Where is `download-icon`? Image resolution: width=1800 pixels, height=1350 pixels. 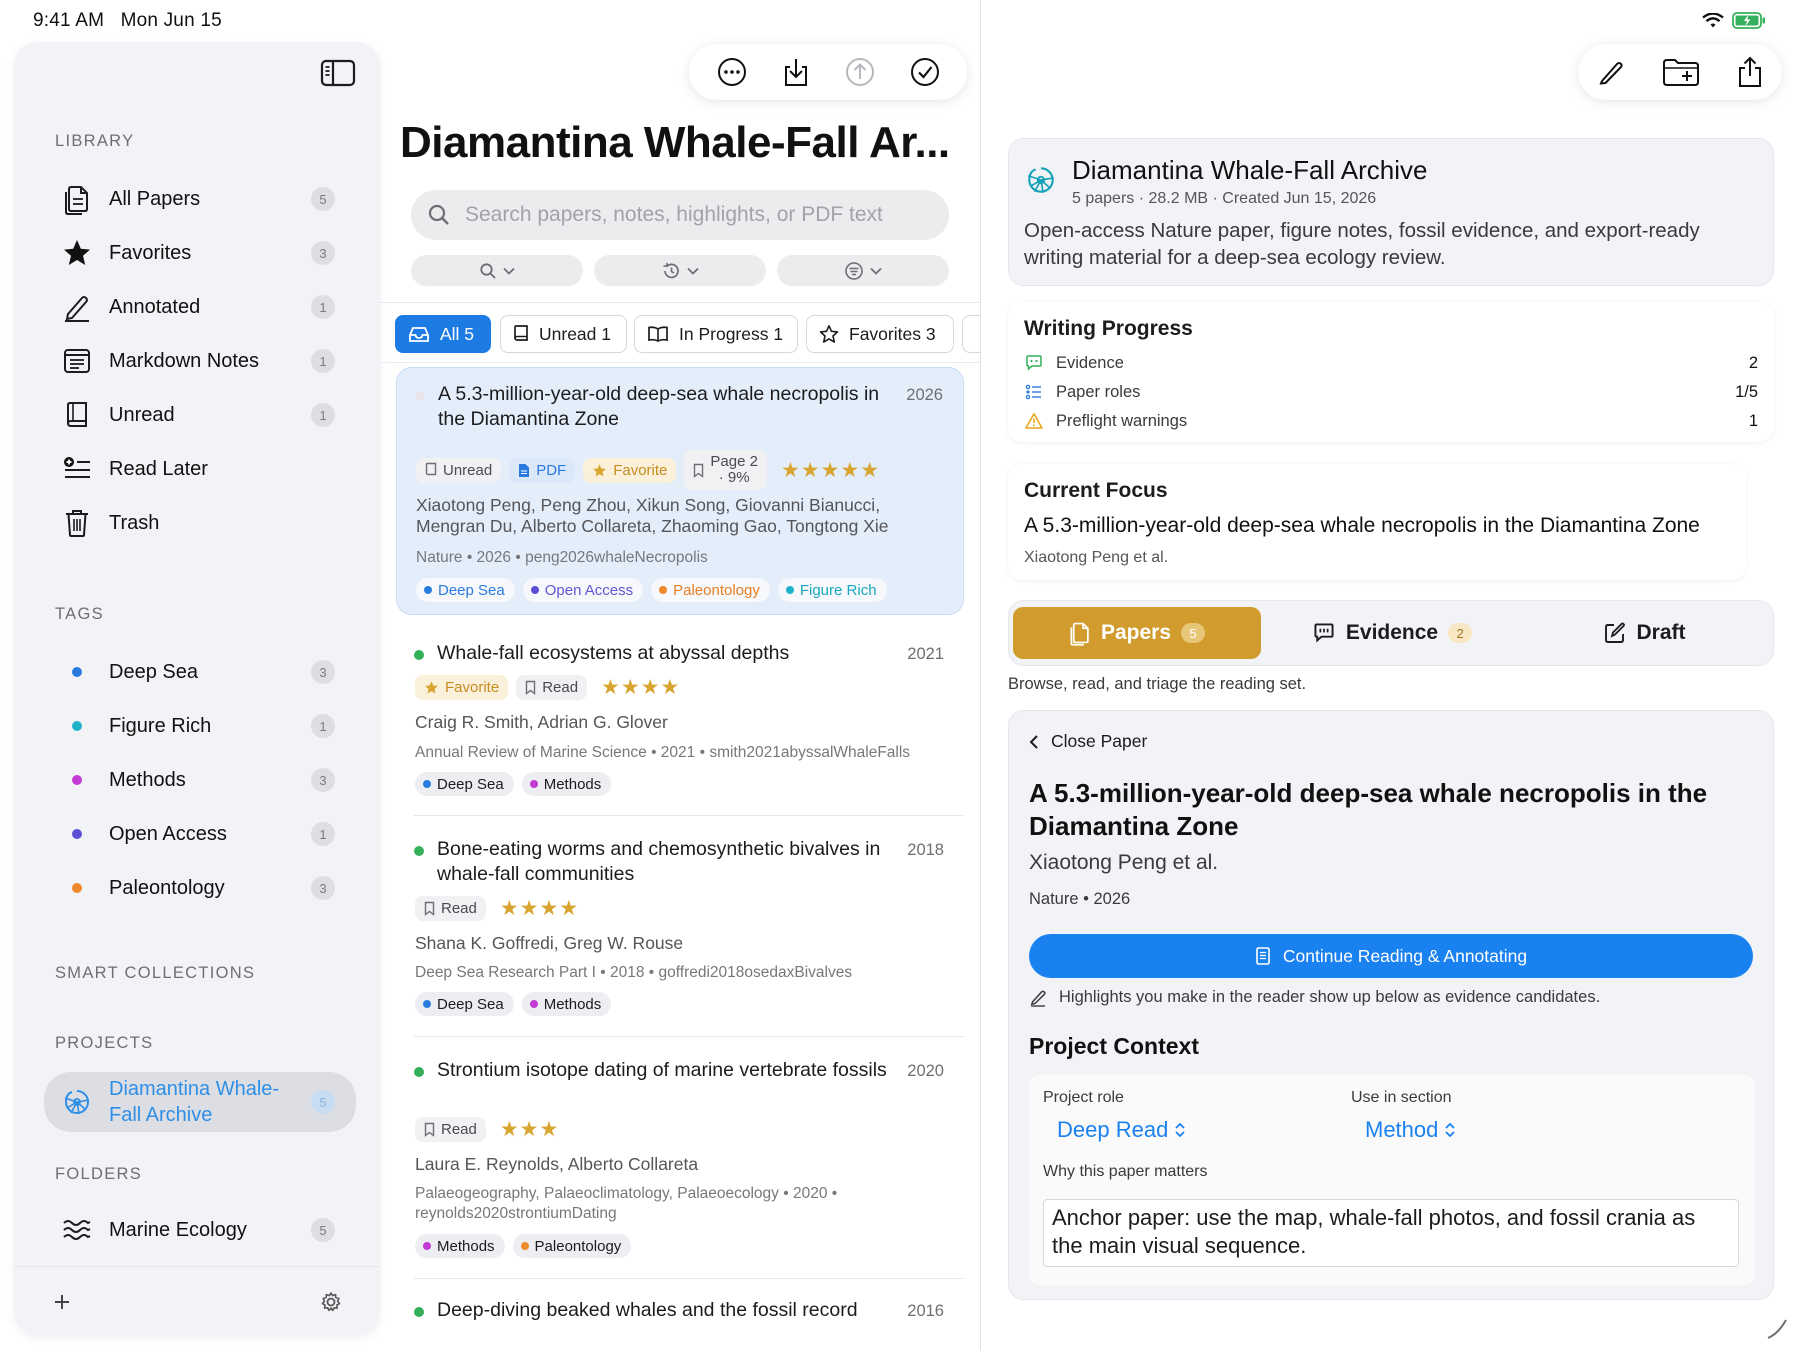 download-icon is located at coordinates (796, 72).